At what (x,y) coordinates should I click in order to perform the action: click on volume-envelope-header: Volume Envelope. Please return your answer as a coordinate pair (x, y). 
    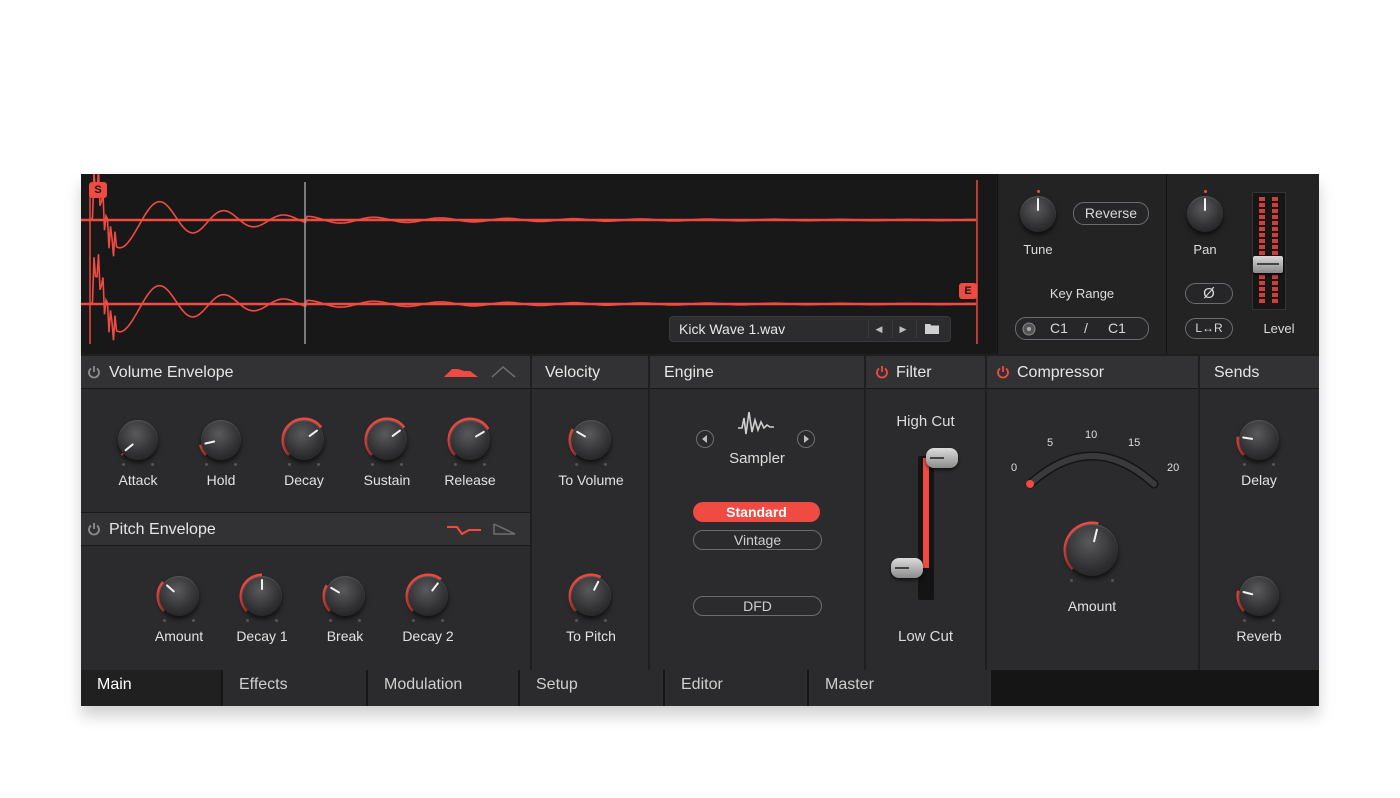
    Looking at the image, I should click on (305, 372).